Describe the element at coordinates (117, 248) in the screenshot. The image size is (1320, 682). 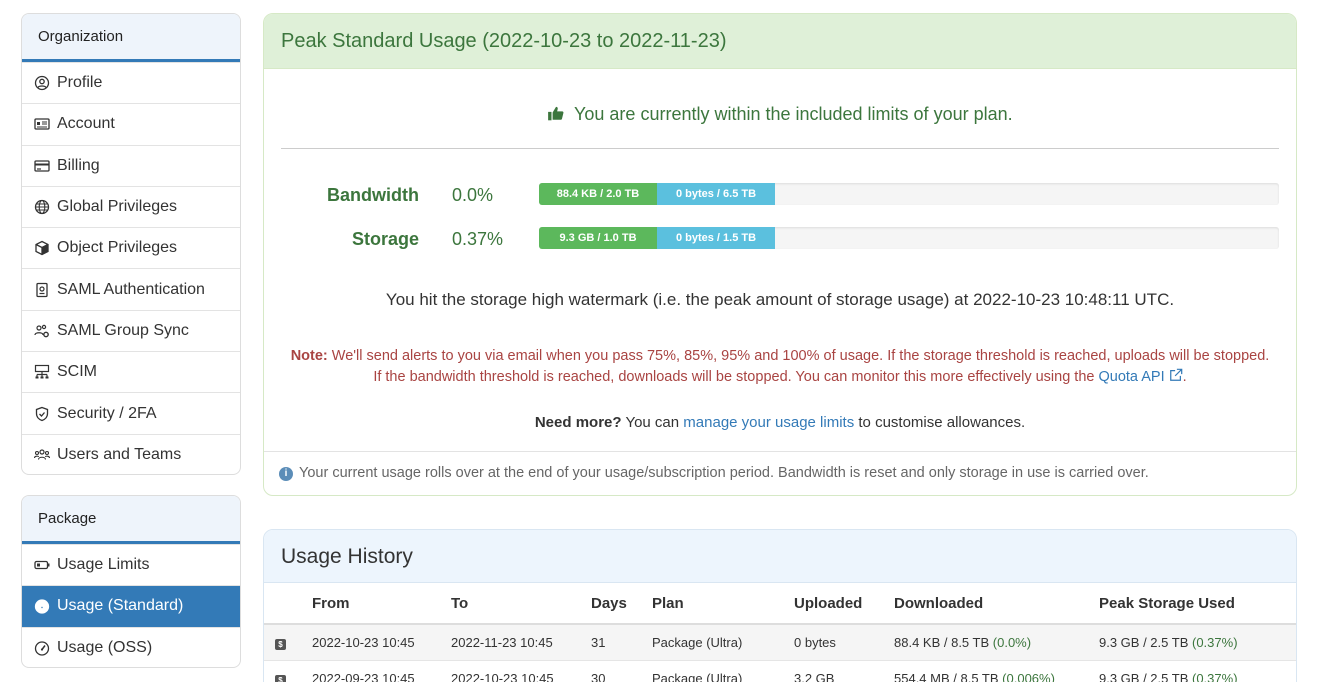
I see `sidebar-item-label: Object Privileges` at that location.